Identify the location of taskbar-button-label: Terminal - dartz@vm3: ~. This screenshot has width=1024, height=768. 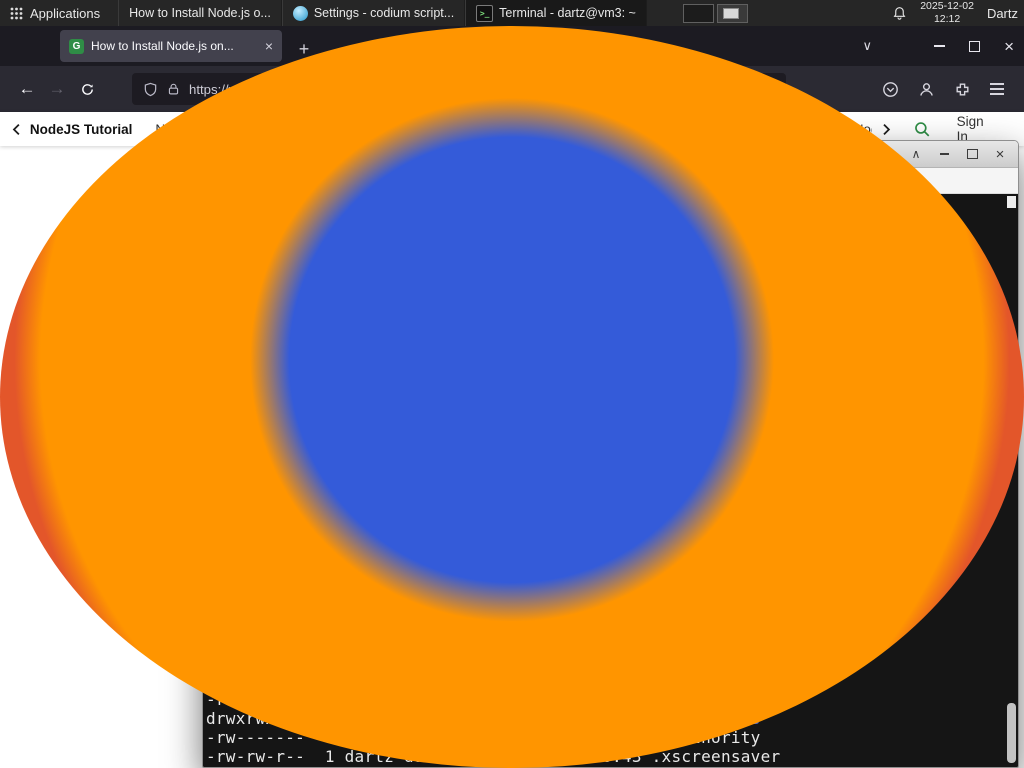
(567, 13).